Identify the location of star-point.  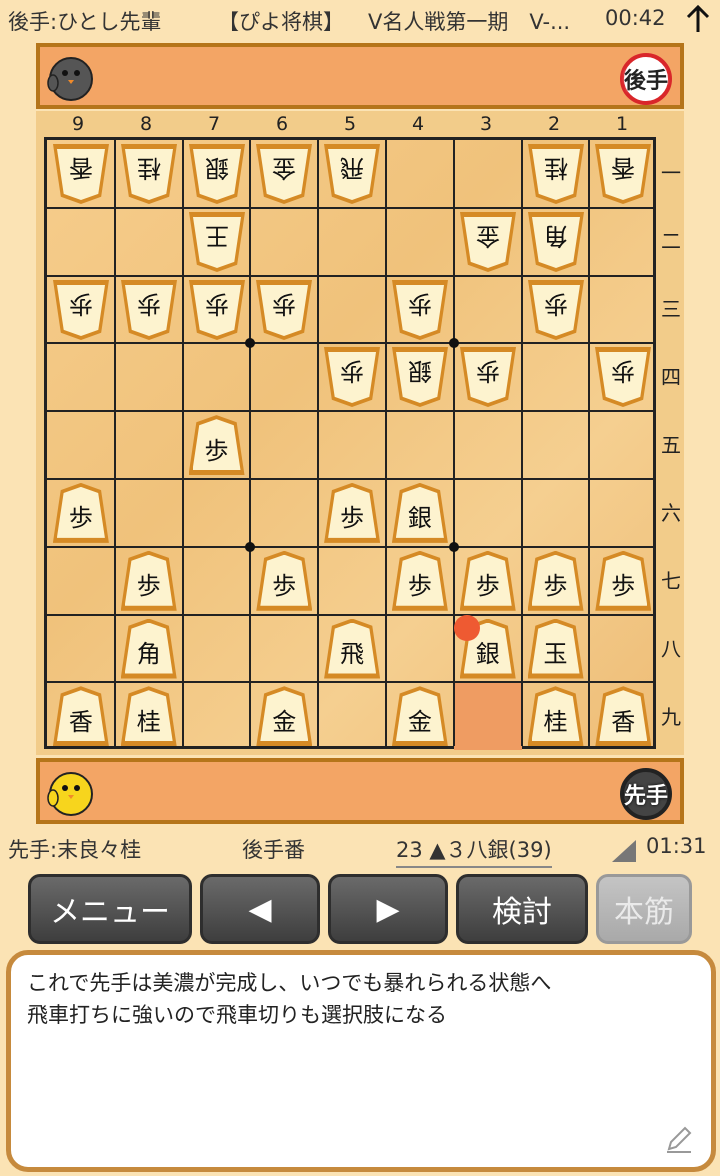
(453, 546).